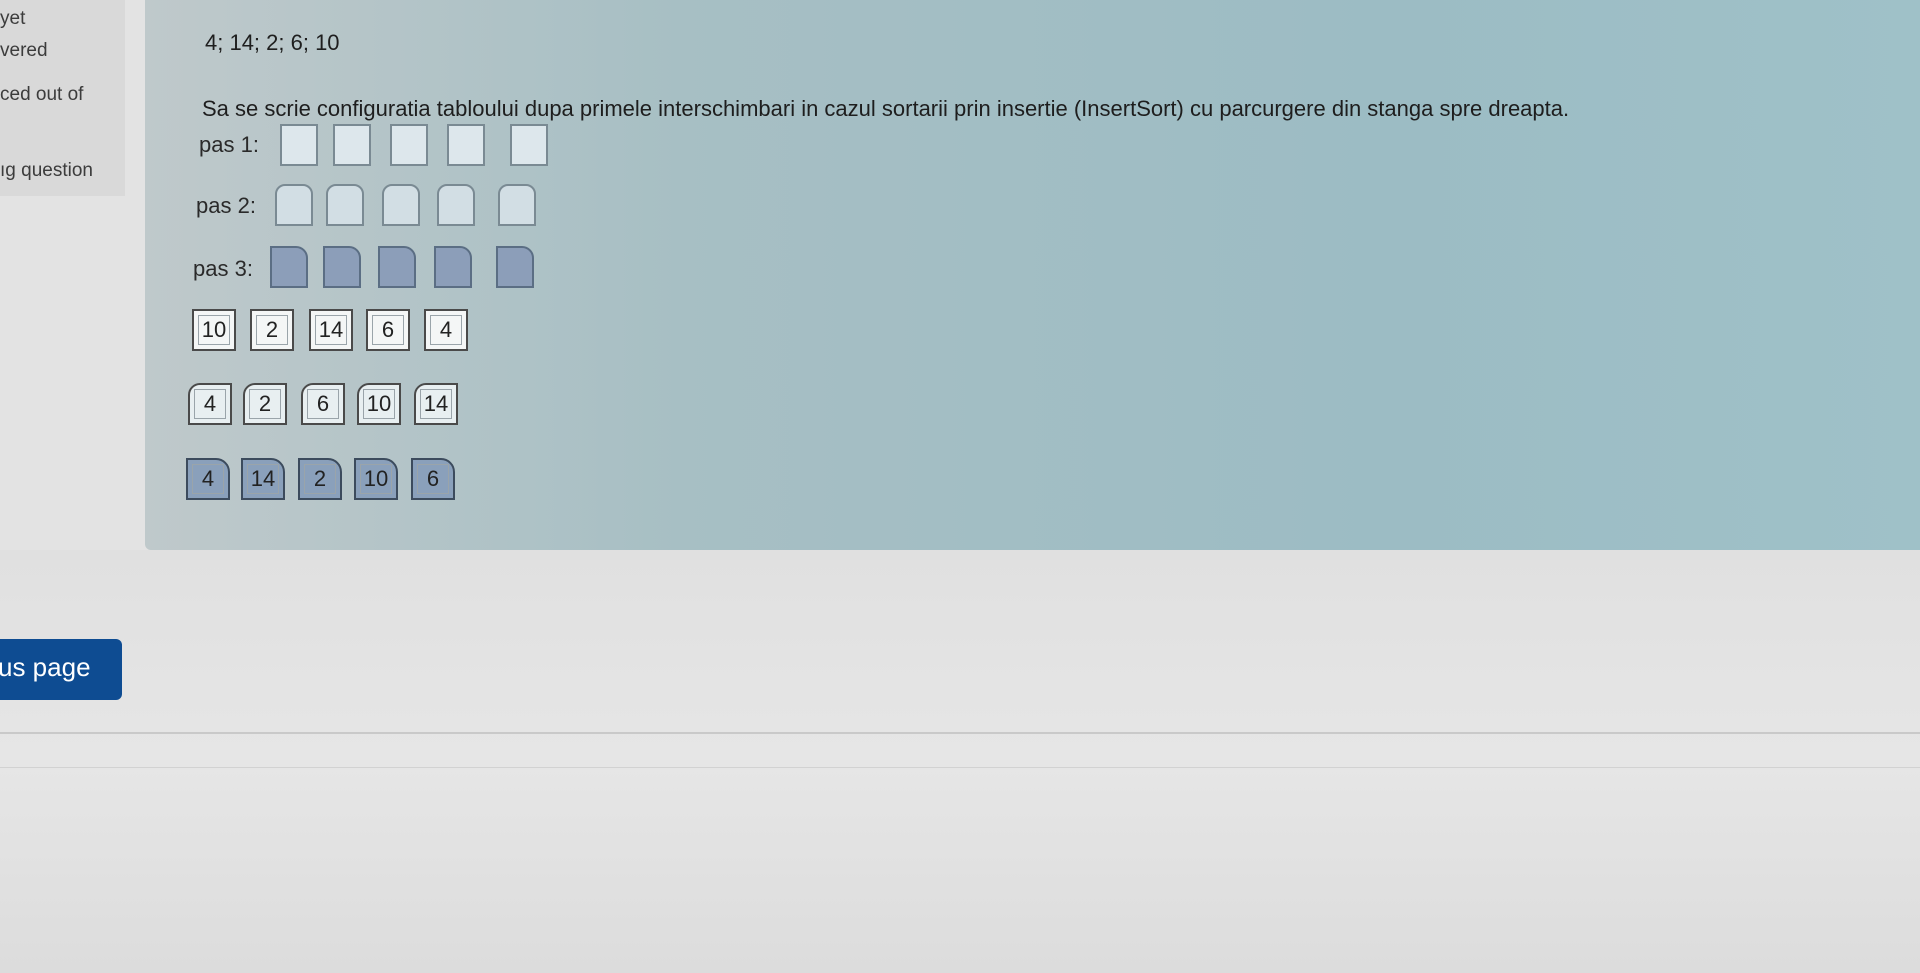 Image resolution: width=1920 pixels, height=973 pixels. Describe the element at coordinates (960, 767) in the screenshot. I see `footer-divider-secondary` at that location.